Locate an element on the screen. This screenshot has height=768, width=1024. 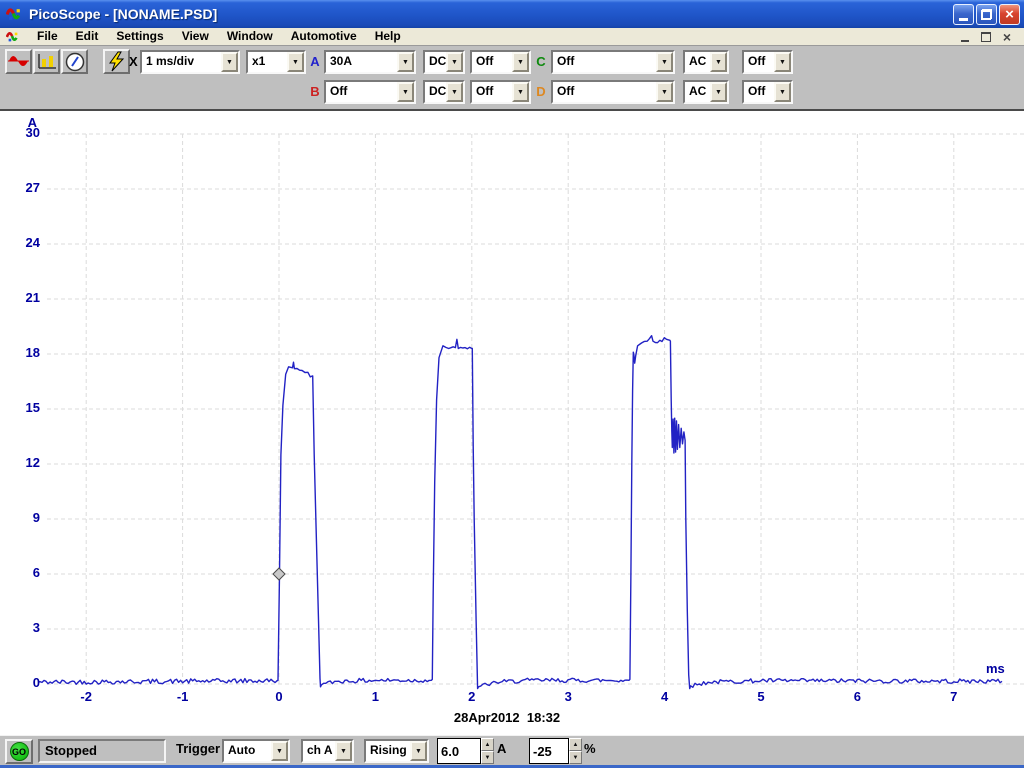
channel-c-option-select: Off ▼ is located at coordinates (767, 62).